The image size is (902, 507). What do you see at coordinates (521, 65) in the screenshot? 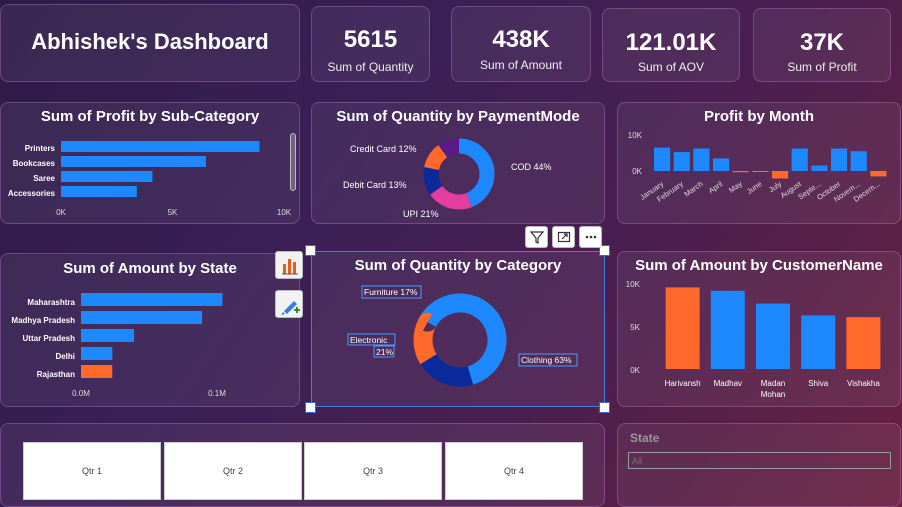
I see `kpi-label: Sum of Amount` at bounding box center [521, 65].